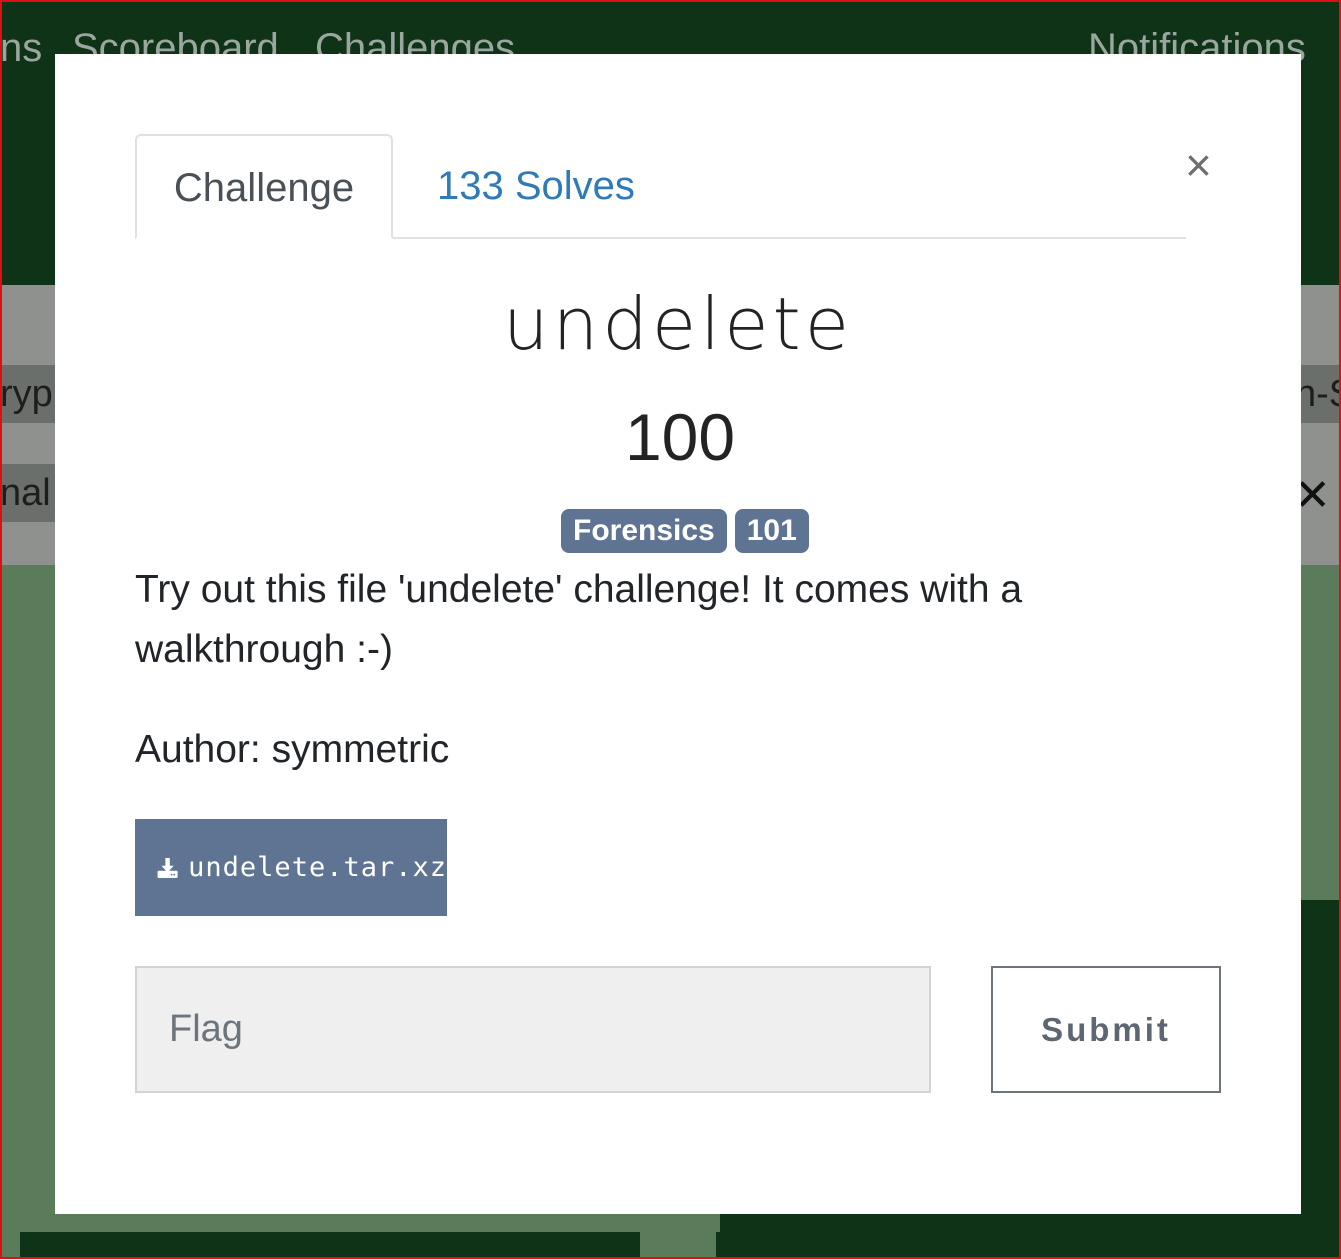  Describe the element at coordinates (660, 186) in the screenshot. I see `modal-tabs: Challenge 133 Solves` at that location.